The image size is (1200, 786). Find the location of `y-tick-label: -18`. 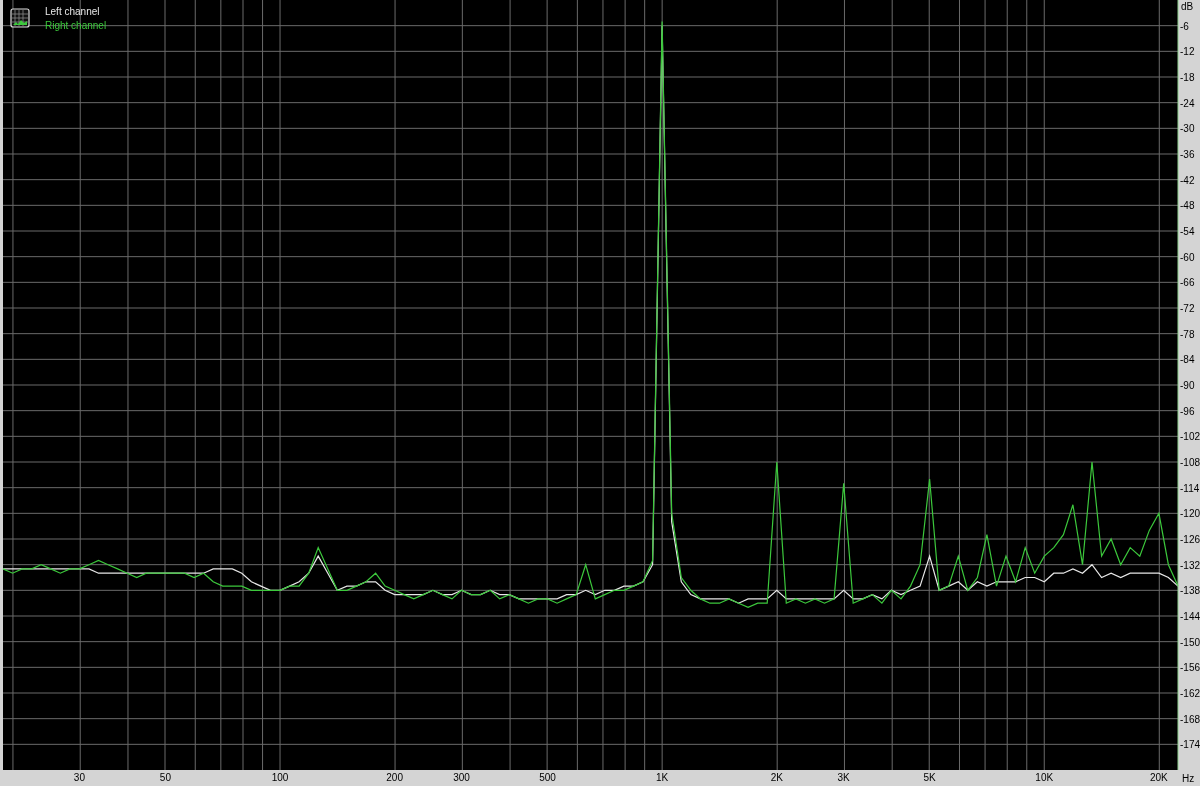

y-tick-label: -18 is located at coordinates (1187, 77).